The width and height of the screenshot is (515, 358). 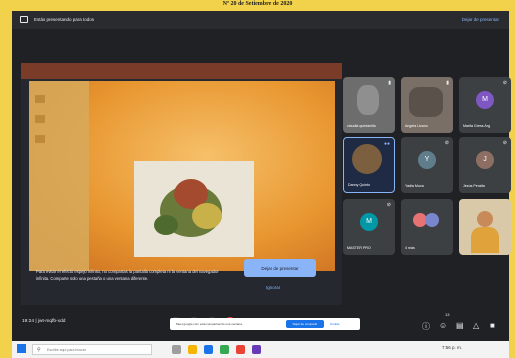 What do you see at coordinates (224, 349) in the screenshot?
I see `chrome-icon` at bounding box center [224, 349].